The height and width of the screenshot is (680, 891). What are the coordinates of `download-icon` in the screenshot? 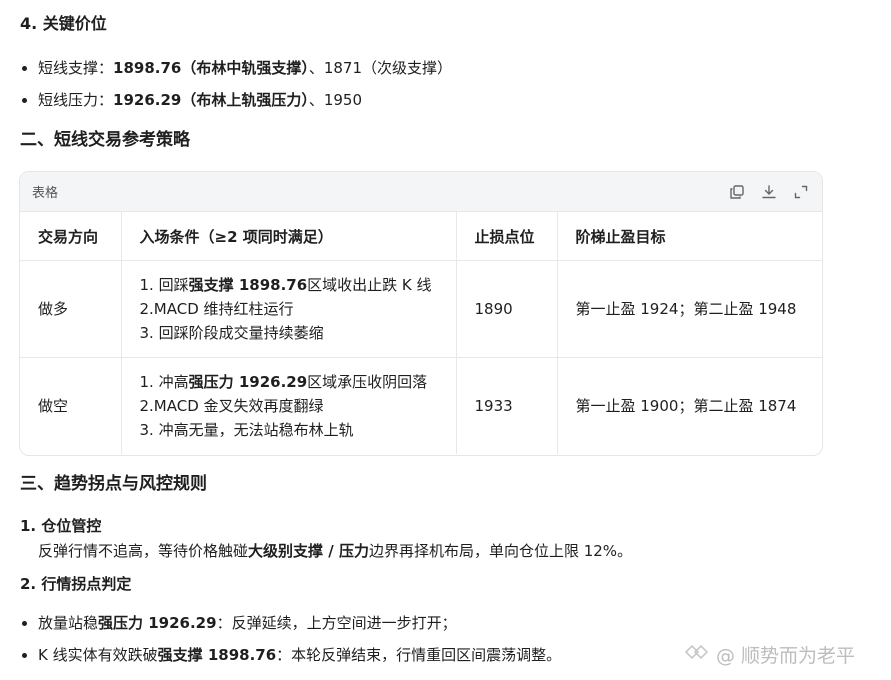 It's located at (769, 192).